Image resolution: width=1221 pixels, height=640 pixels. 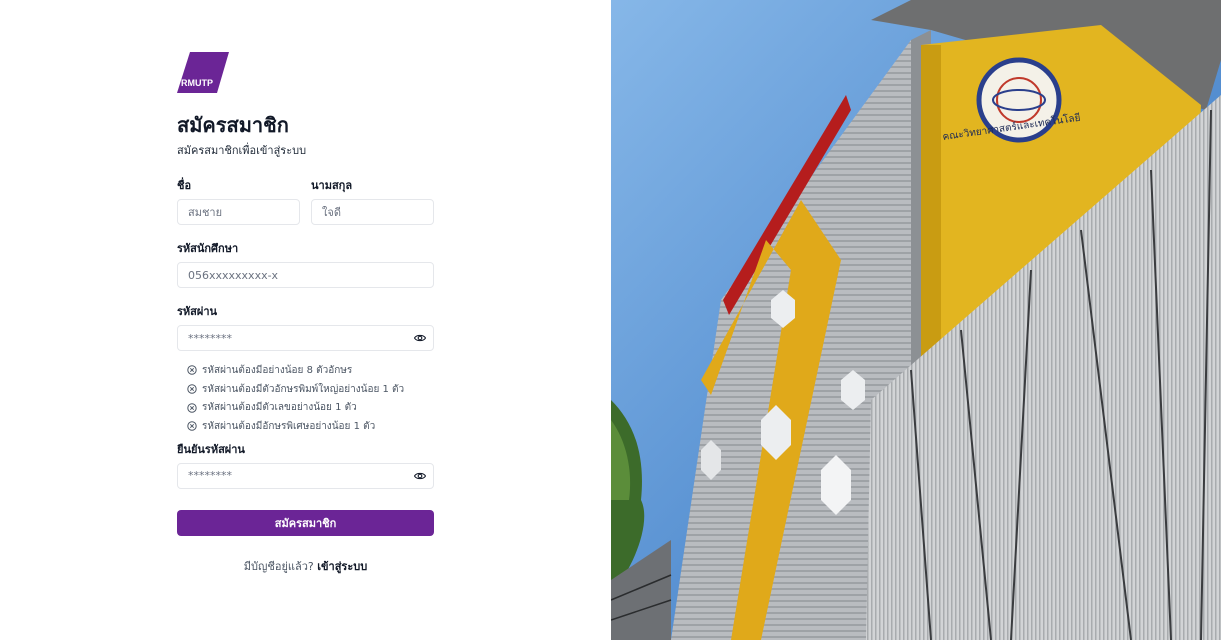 What do you see at coordinates (305, 275) in the screenshot?
I see `student-id-input` at bounding box center [305, 275].